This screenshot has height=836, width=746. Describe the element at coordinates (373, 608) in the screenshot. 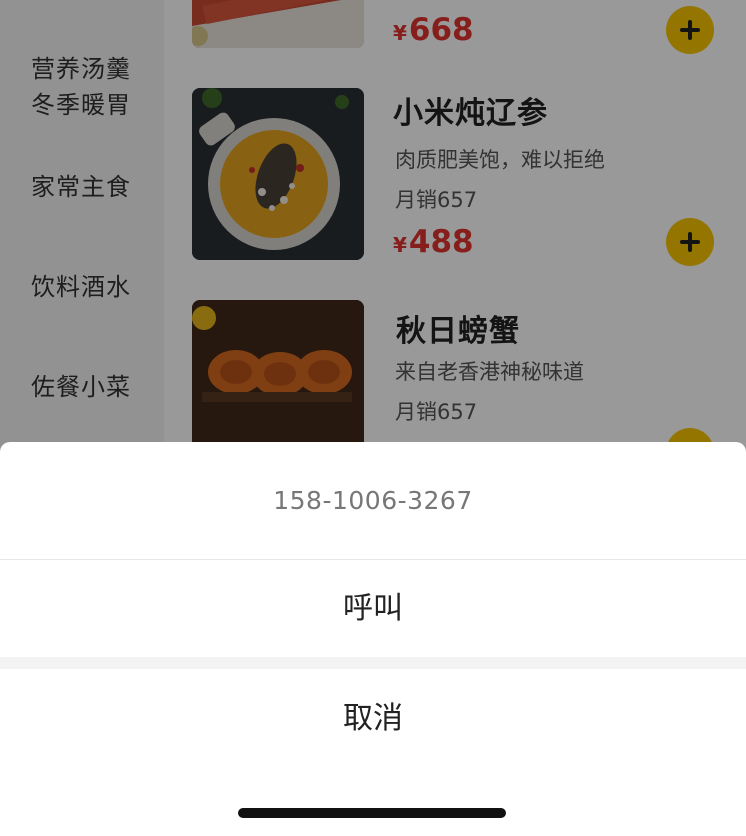

I see `call-button: 呼叫` at that location.